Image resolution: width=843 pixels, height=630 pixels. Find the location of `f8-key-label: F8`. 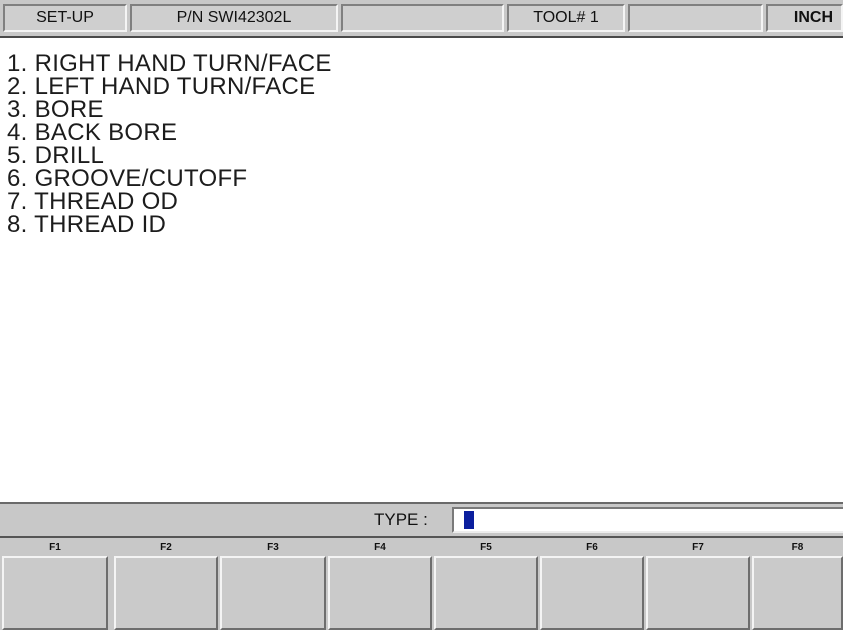

f8-key-label: F8 is located at coordinates (797, 547).